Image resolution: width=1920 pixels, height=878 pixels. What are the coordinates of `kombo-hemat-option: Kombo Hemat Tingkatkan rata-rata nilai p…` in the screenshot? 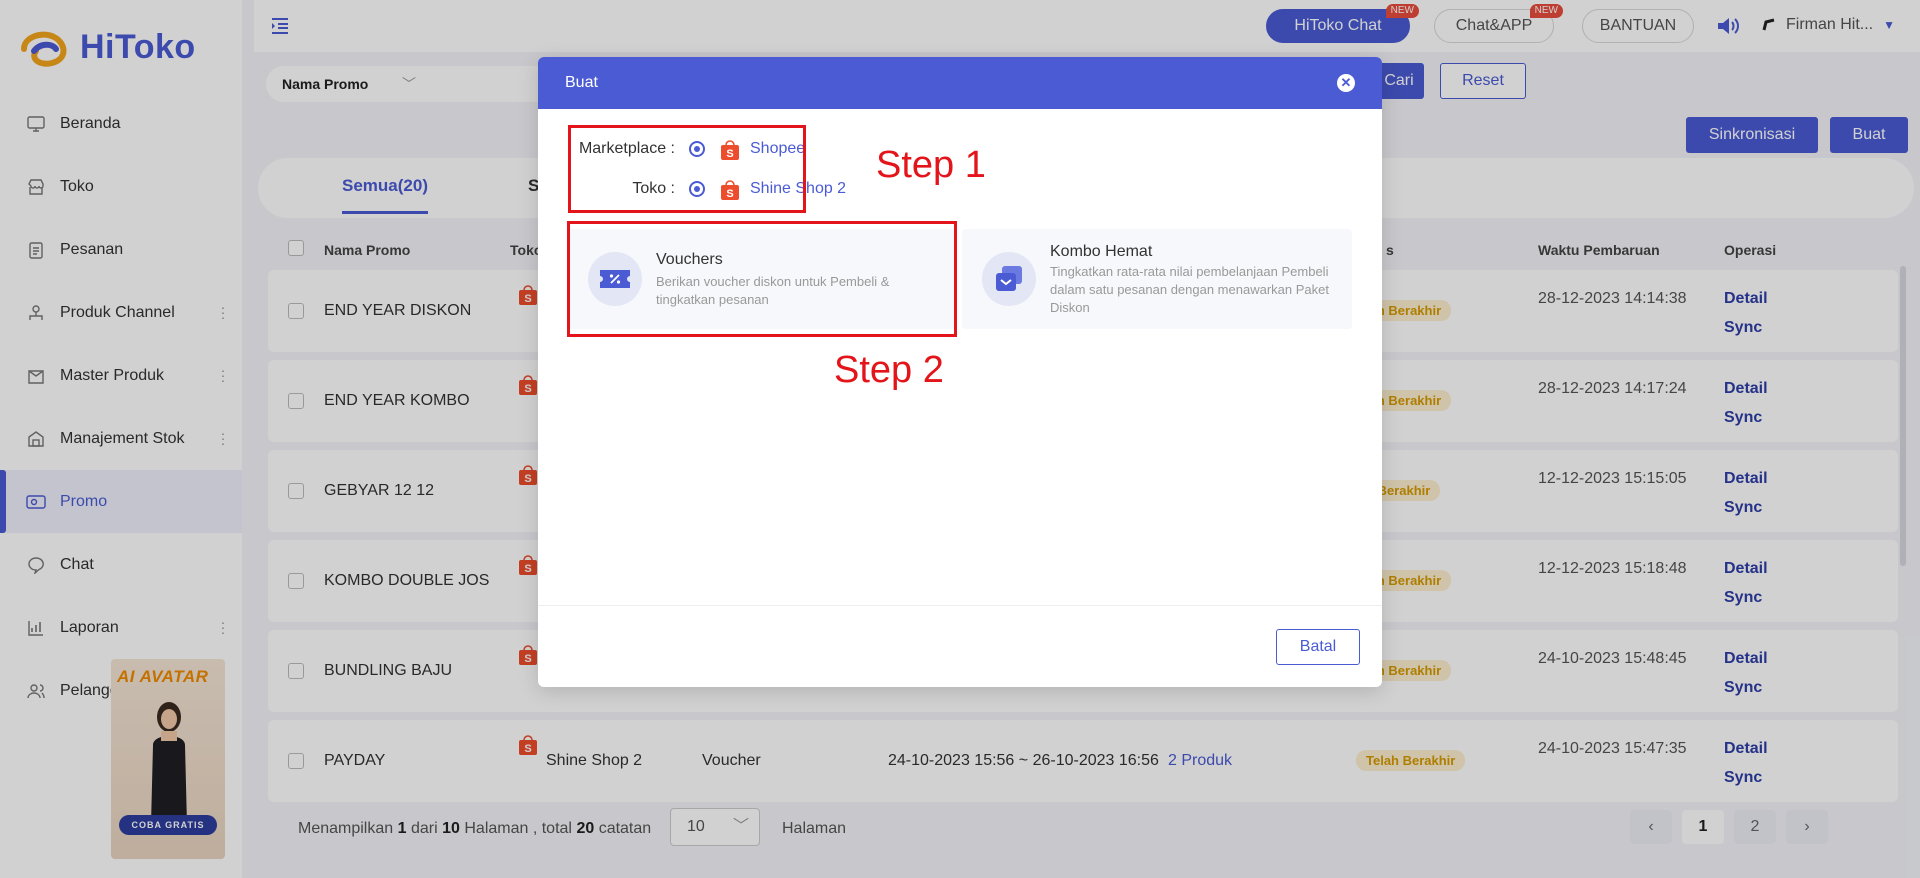 It's located at (1157, 279).